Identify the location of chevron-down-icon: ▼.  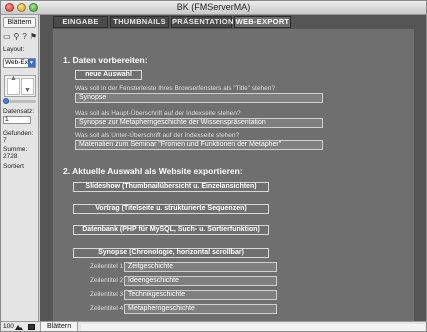
(31, 63).